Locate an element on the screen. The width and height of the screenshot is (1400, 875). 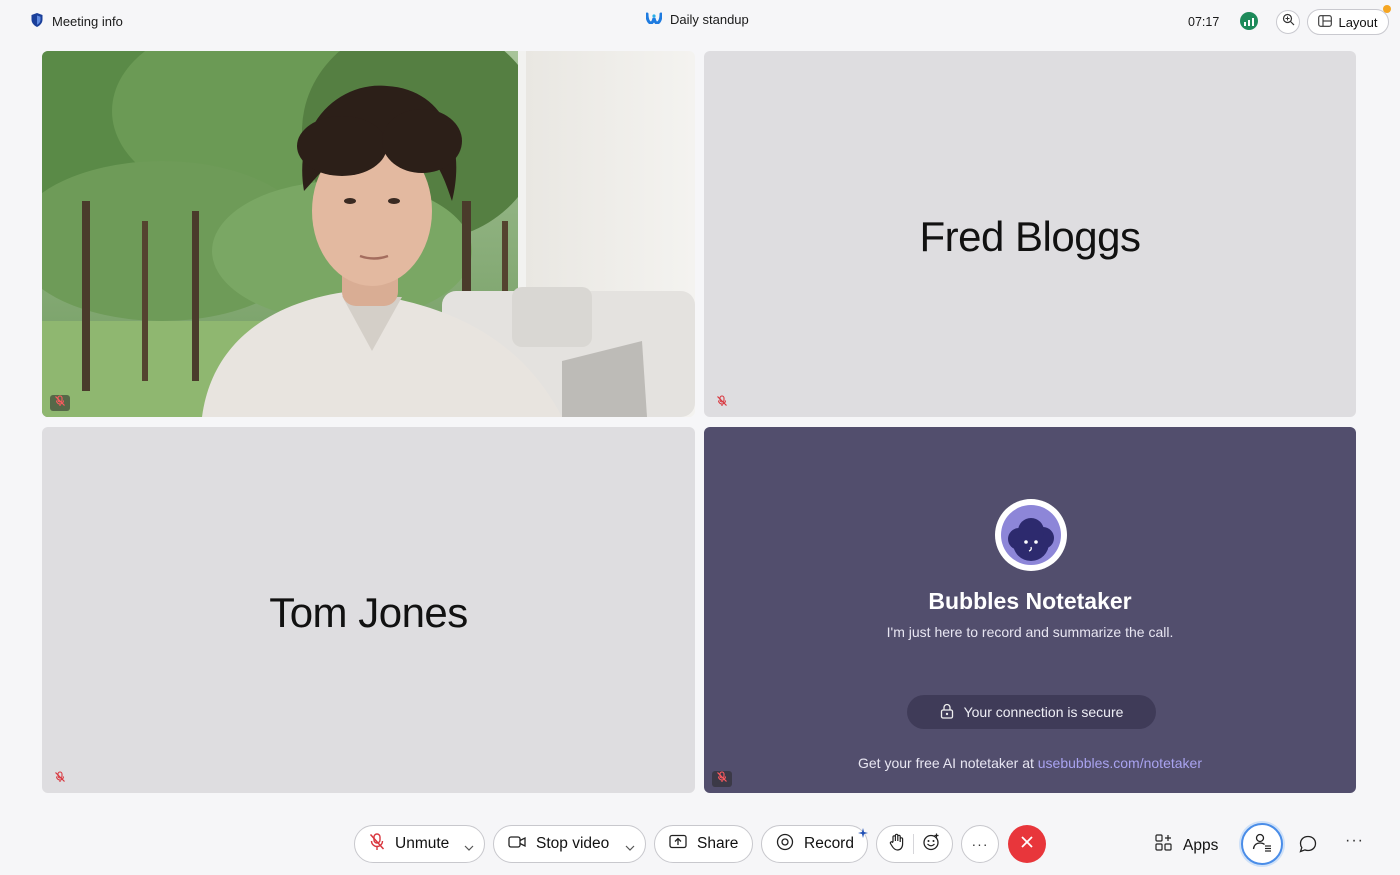
stop-video-button: Stop video is located at coordinates (569, 844).